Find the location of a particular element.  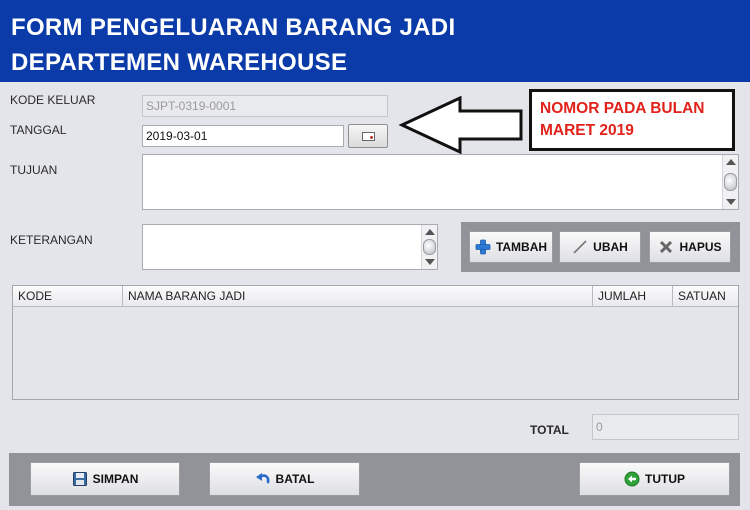

item-button-panel: TAMBAH UBAH HAPUS is located at coordinates (600, 247).